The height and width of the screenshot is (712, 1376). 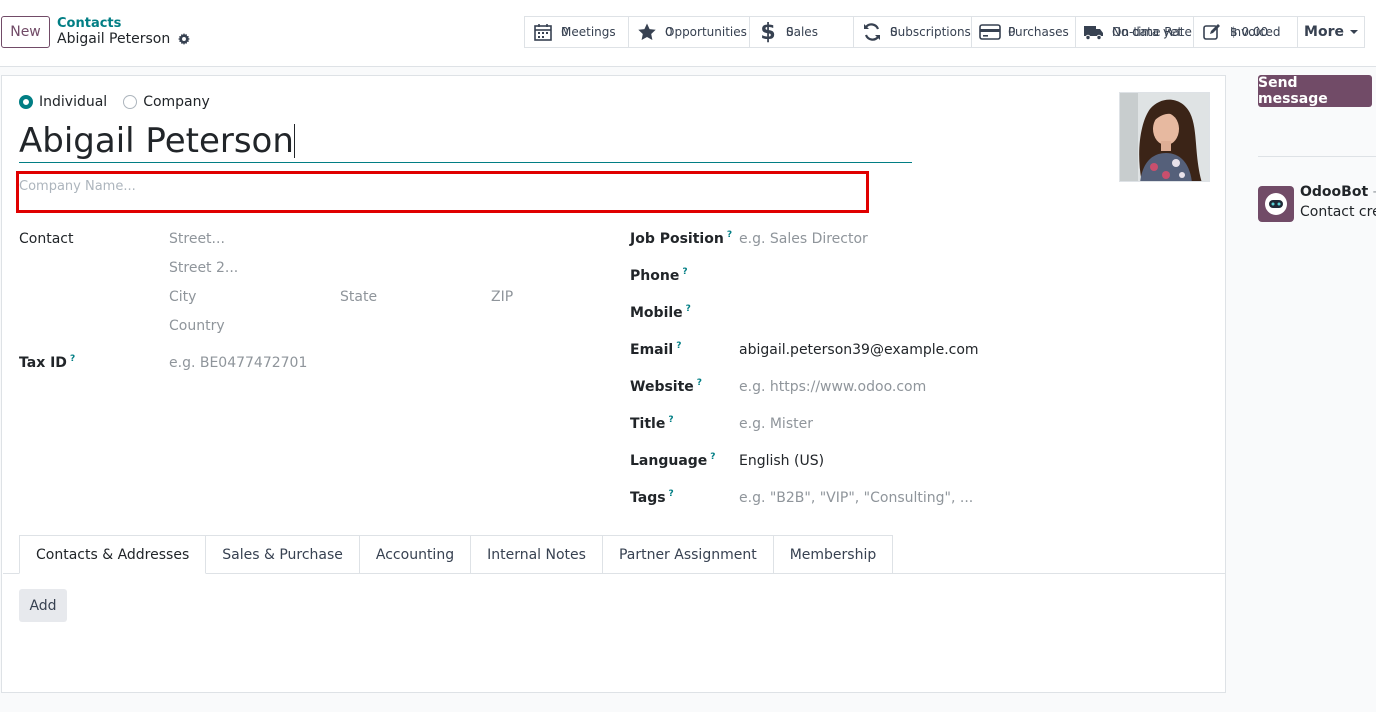 I want to click on company-radio-label: Company, so click(x=176, y=102).